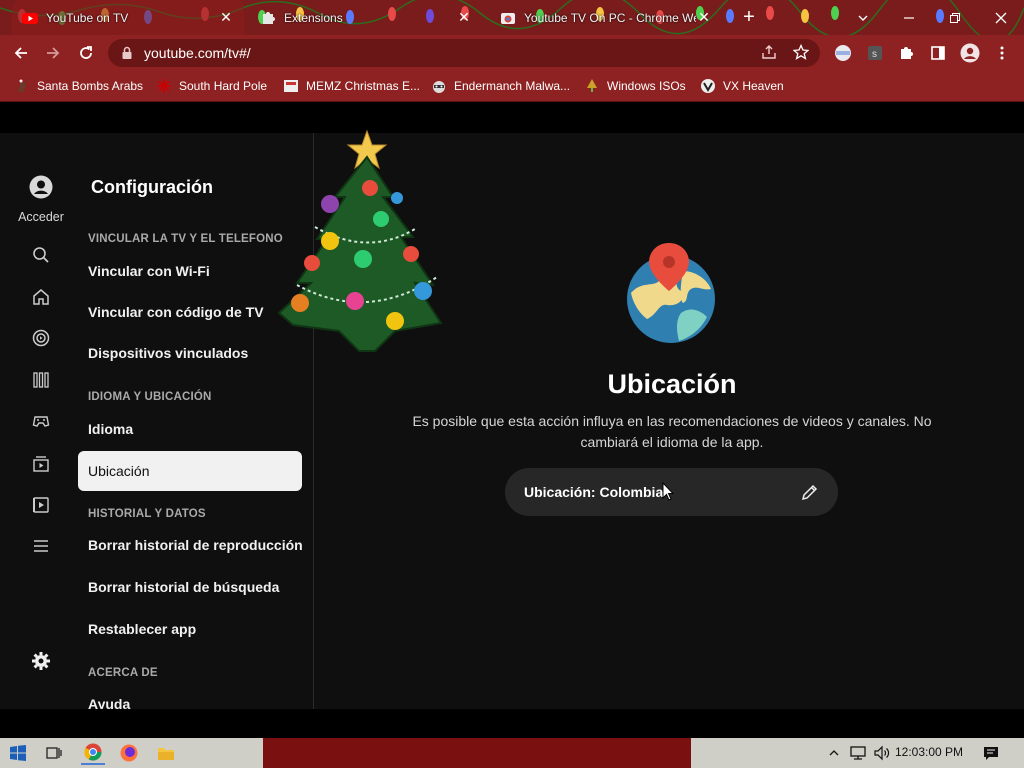  What do you see at coordinates (53, 53) in the screenshot?
I see `forward-button` at bounding box center [53, 53].